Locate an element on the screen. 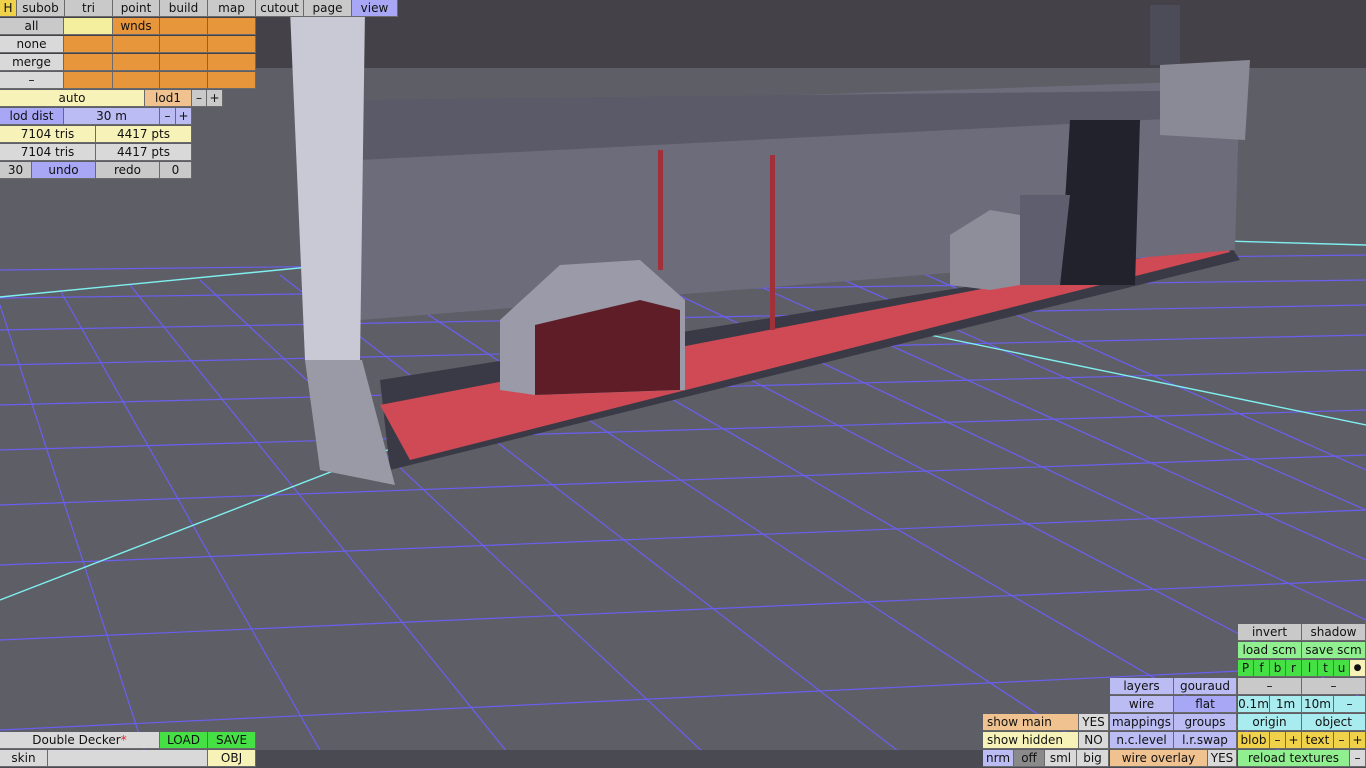 The height and width of the screenshot is (768, 1366). flag-t-button: t is located at coordinates (1326, 668).